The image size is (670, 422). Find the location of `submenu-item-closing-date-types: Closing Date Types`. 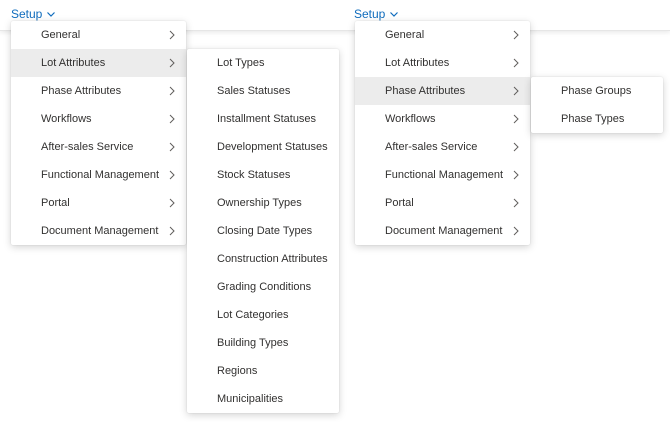

submenu-item-closing-date-types: Closing Date Types is located at coordinates (263, 231).